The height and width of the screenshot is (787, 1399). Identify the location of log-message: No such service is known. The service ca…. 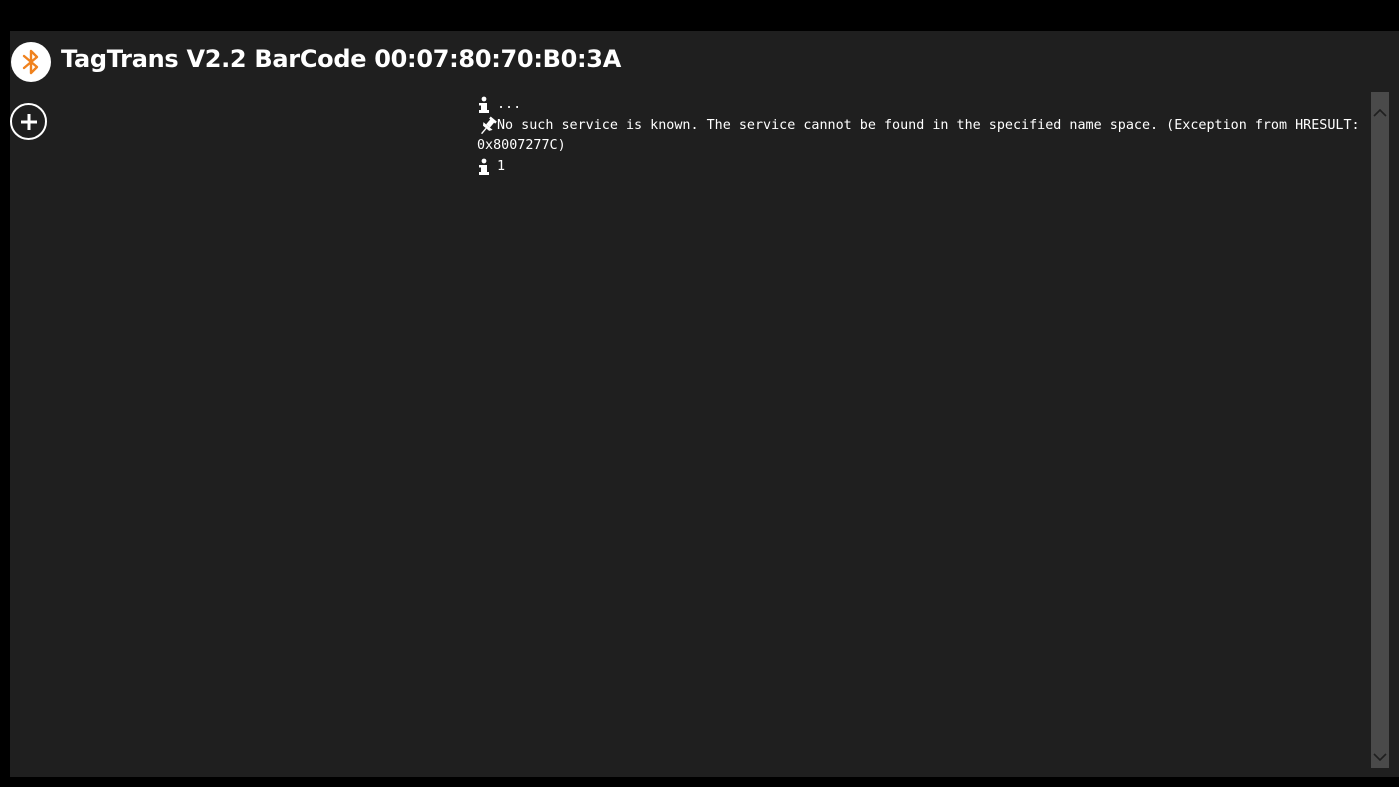
(922, 135).